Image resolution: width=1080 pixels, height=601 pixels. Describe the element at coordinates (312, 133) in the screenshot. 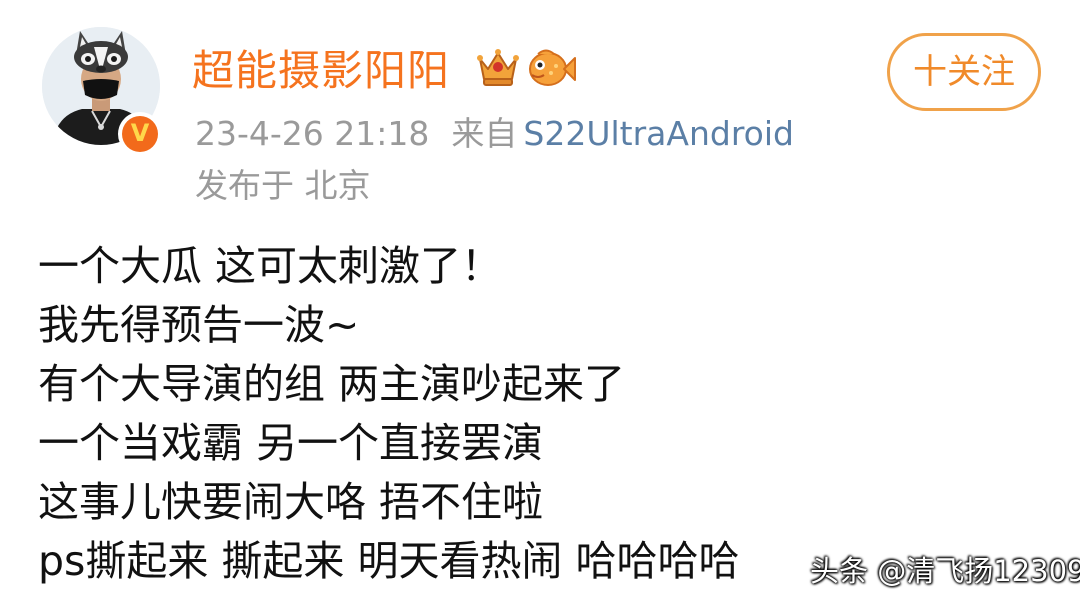

I see `post-timestamp: 23-4-26 21:18` at that location.